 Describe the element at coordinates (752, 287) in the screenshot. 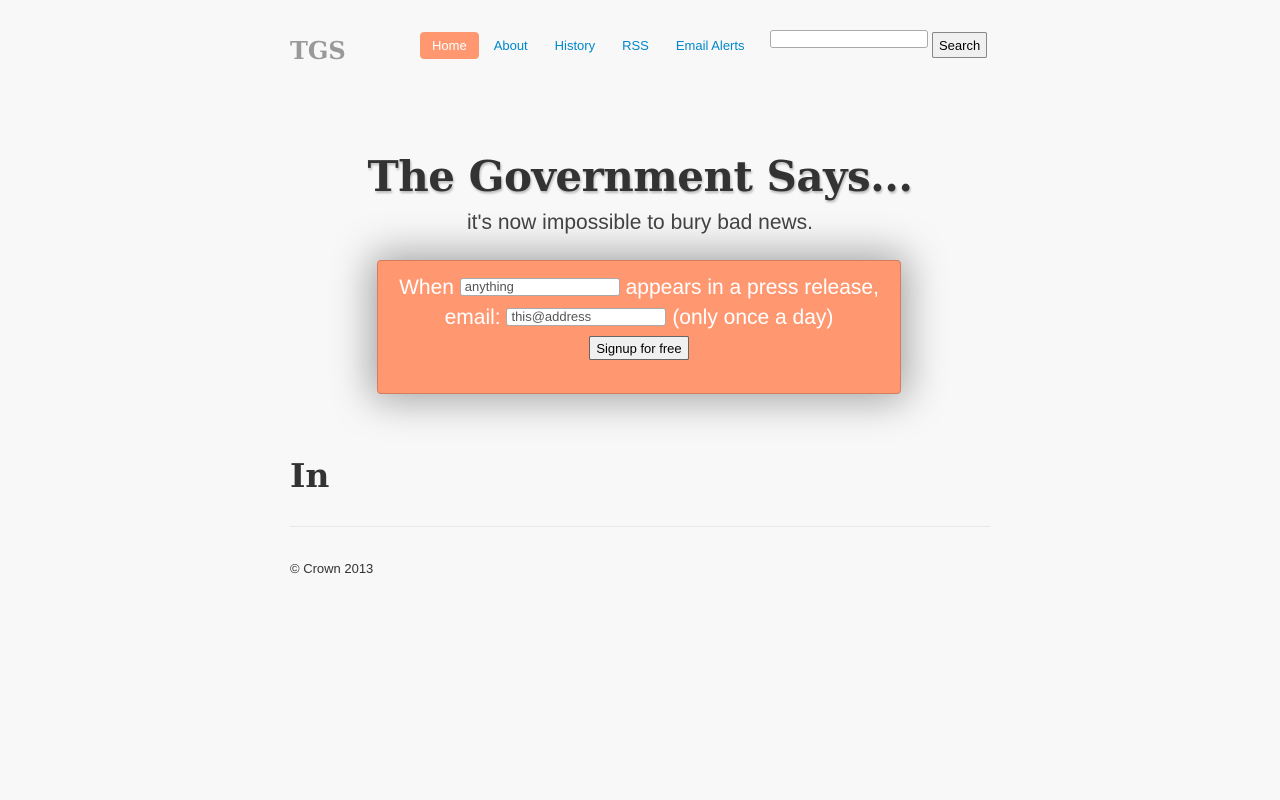

I see `signup-text-appears: appears in a press release,` at that location.